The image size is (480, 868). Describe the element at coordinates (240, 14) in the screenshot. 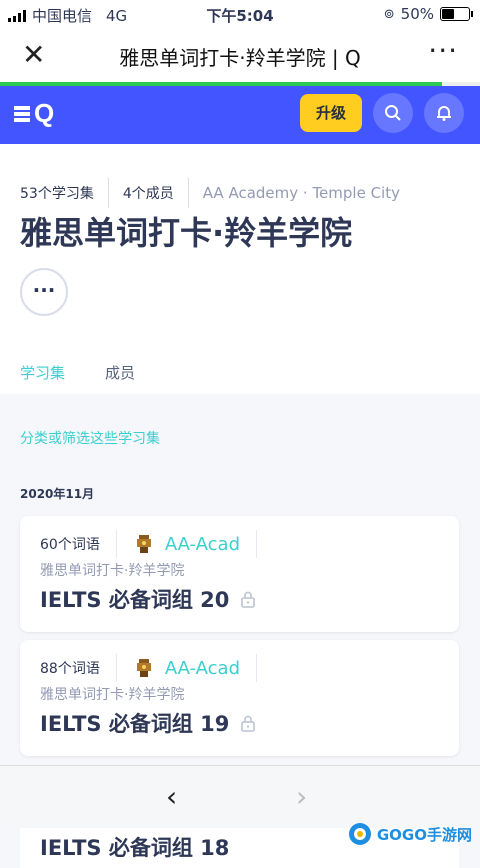

I see `status-bar: 中国电信 4G 下午5:04 ⊚ 50%` at that location.